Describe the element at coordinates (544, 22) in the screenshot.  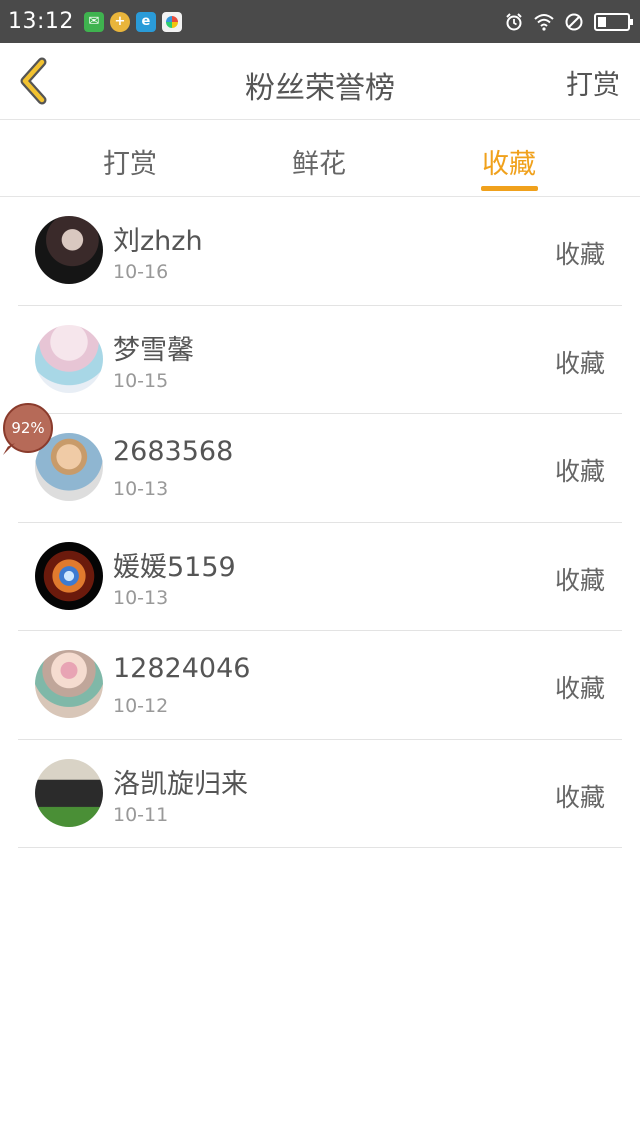
I see `wifi-icon` at that location.